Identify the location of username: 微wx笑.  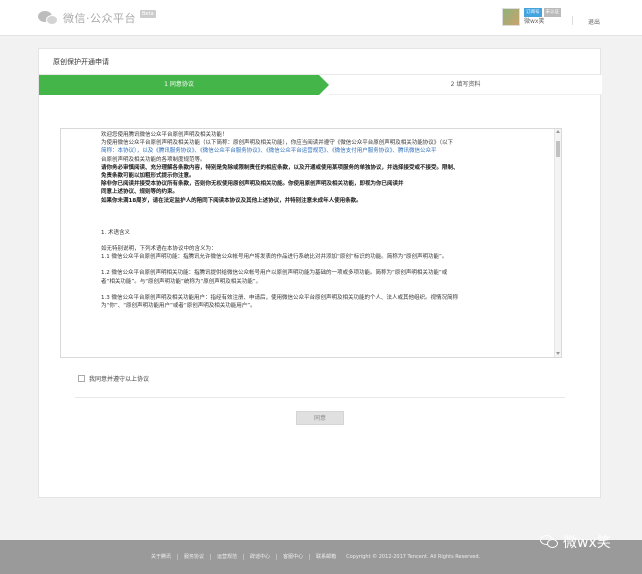
(542, 21).